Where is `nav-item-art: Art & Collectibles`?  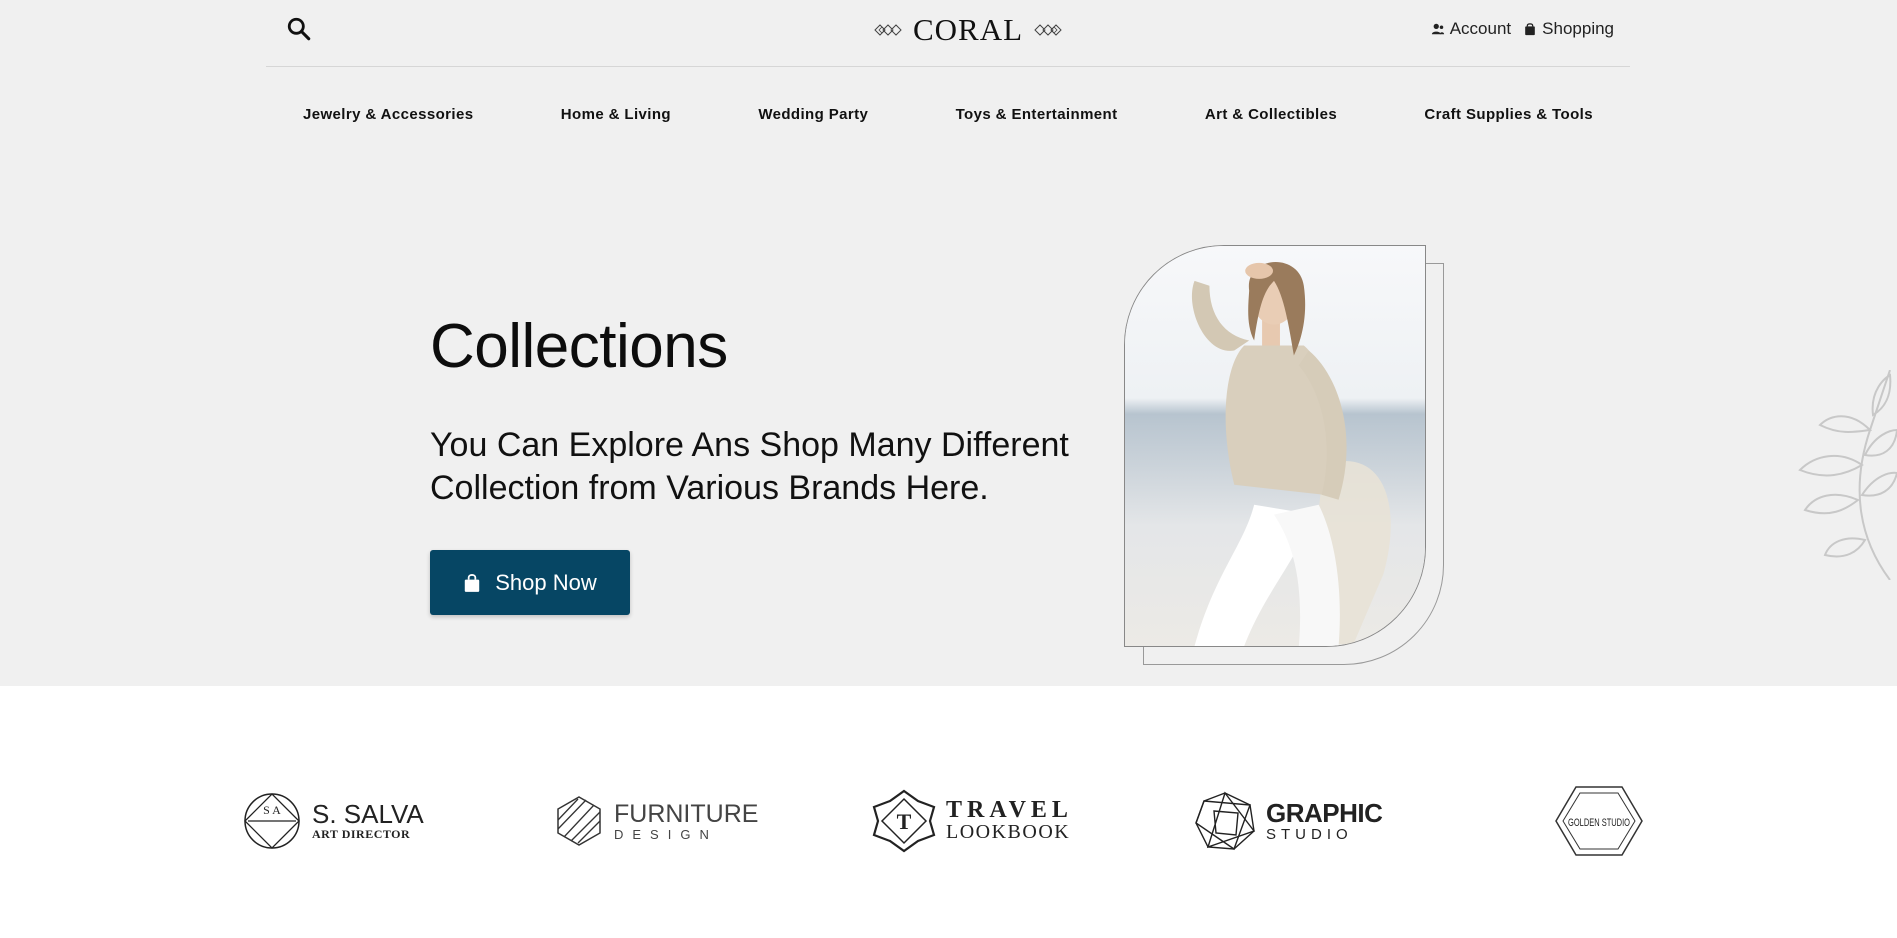 nav-item-art: Art & Collectibles is located at coordinates (1271, 115).